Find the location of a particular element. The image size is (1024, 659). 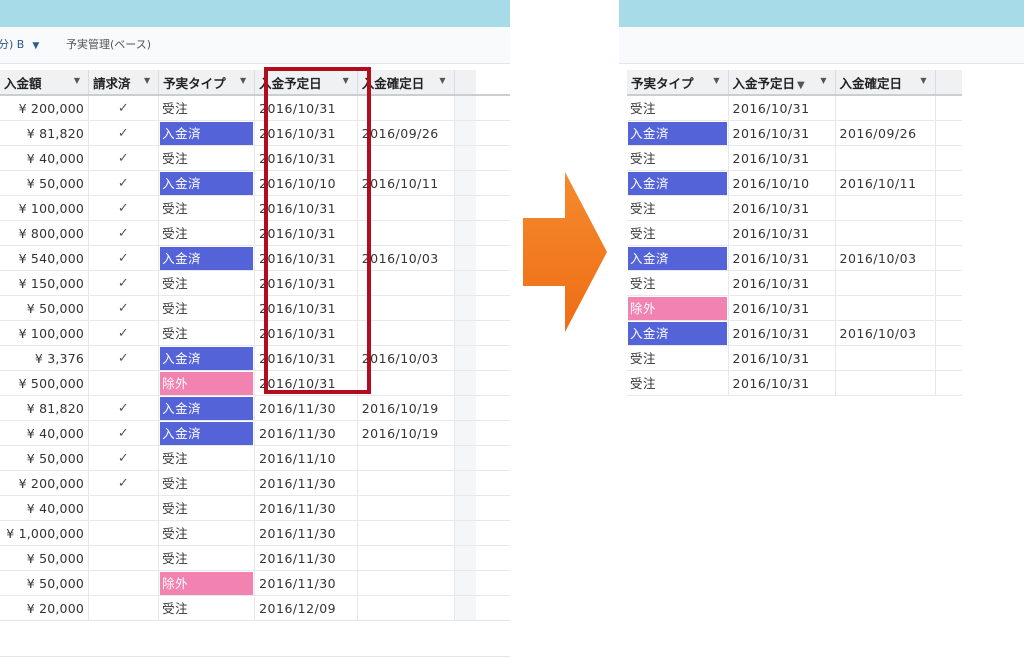

filter-icon: ▼ is located at coordinates (801, 85).